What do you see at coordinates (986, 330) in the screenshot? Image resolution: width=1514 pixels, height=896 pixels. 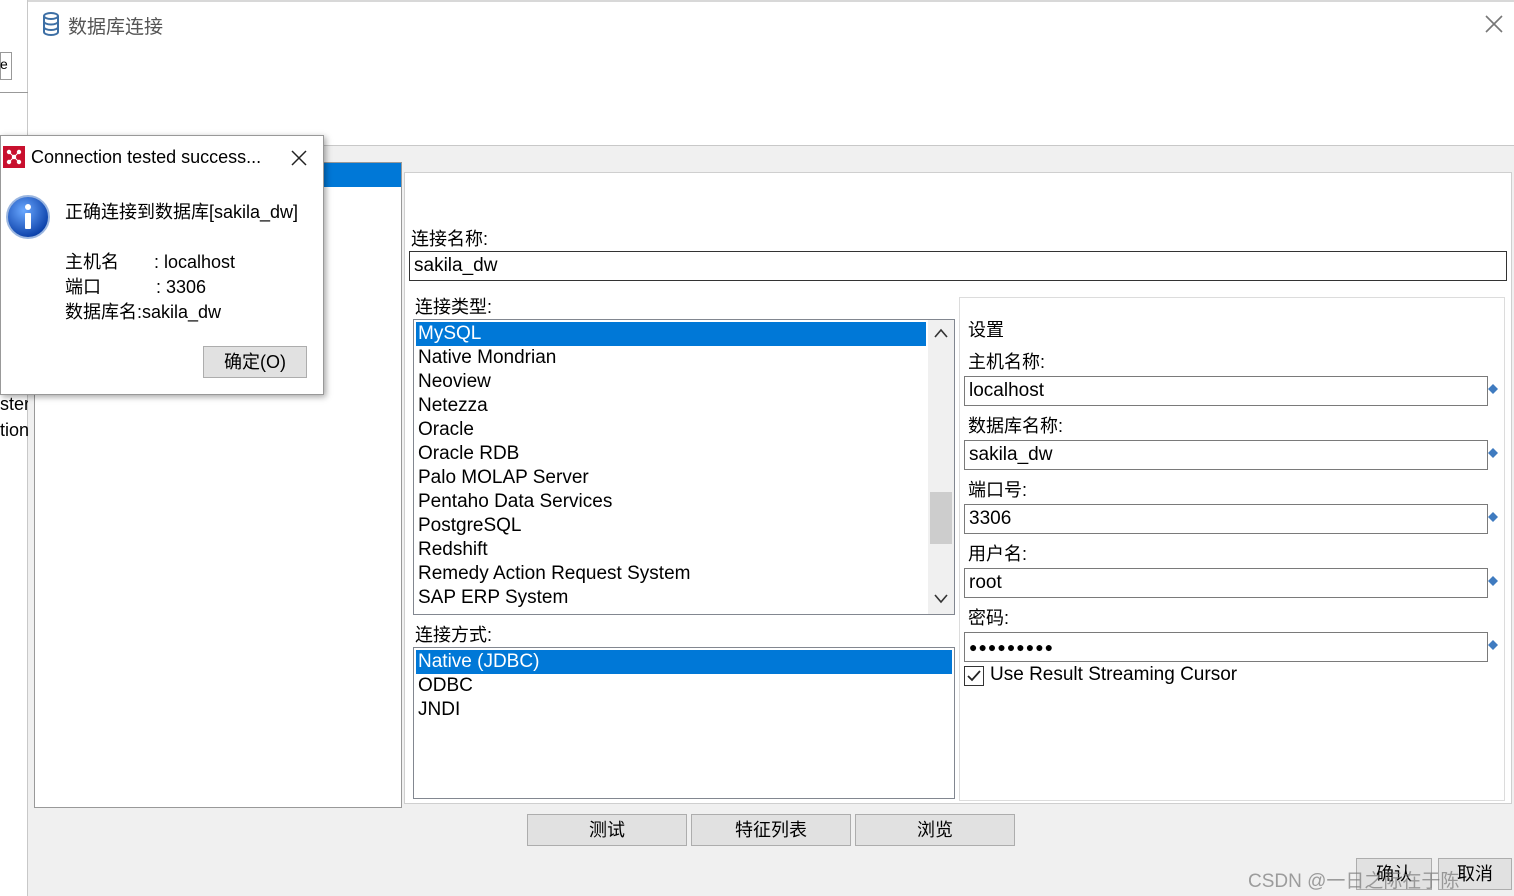 I see `settings-label: 设置` at bounding box center [986, 330].